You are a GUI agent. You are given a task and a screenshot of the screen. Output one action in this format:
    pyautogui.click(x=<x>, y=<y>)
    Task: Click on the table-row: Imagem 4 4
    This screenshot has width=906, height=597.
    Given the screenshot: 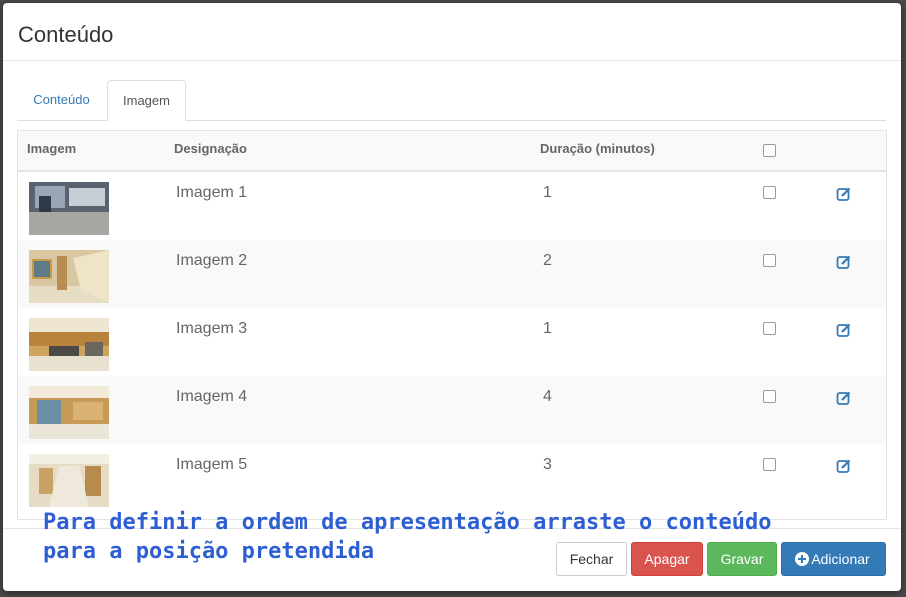 What is the action you would take?
    pyautogui.click(x=452, y=410)
    